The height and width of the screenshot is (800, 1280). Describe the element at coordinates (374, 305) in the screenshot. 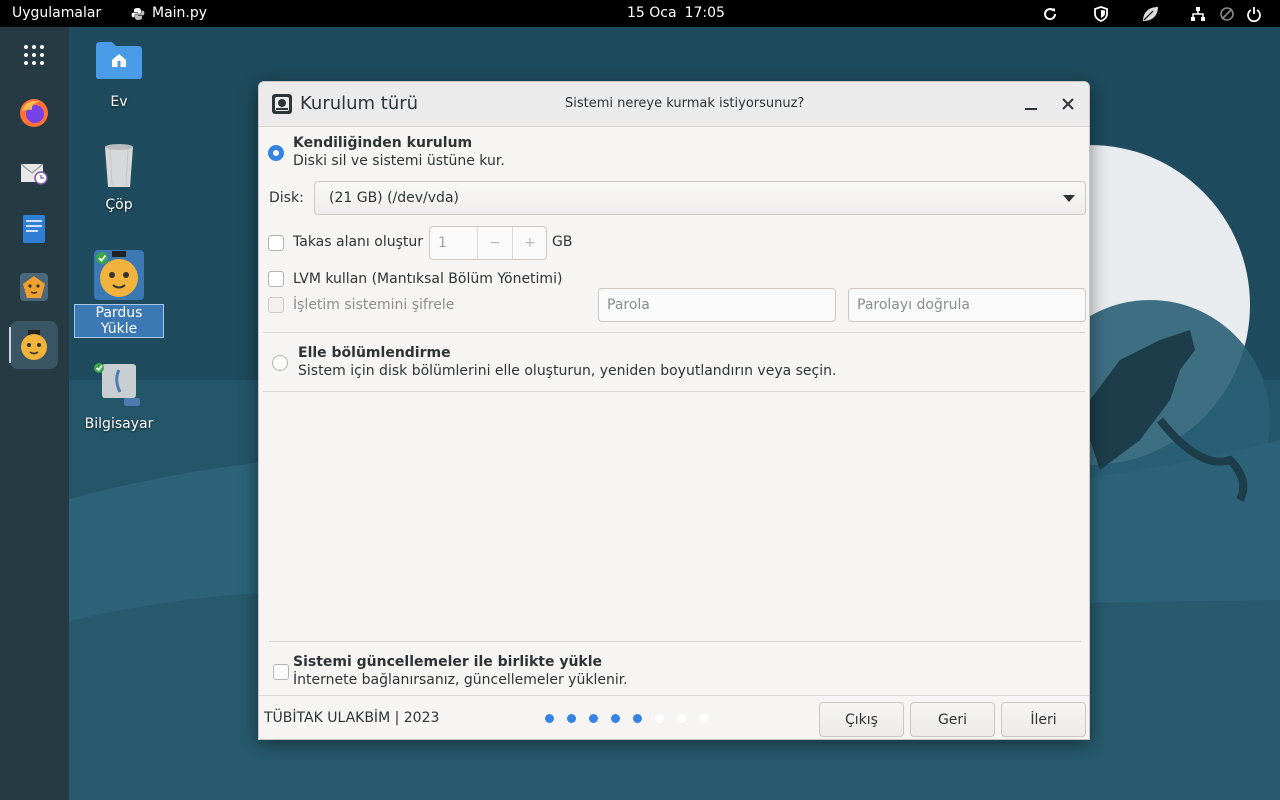

I see `encrypt-label: İşletim sistemini şifrele` at that location.